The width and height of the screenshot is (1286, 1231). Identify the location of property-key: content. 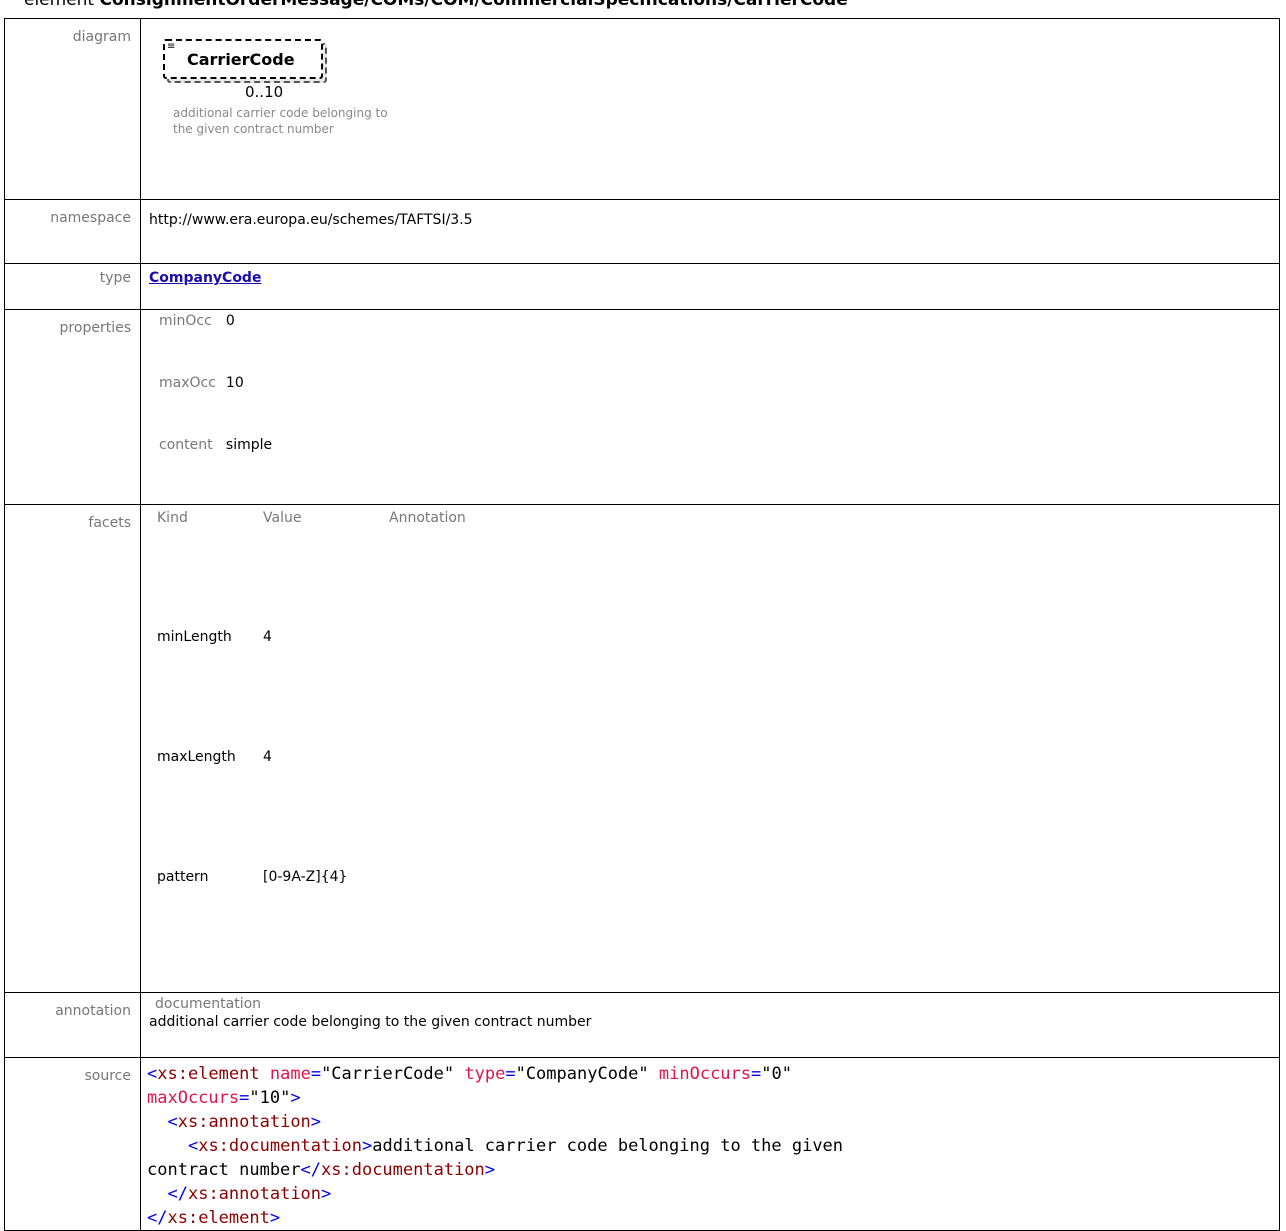
(186, 445).